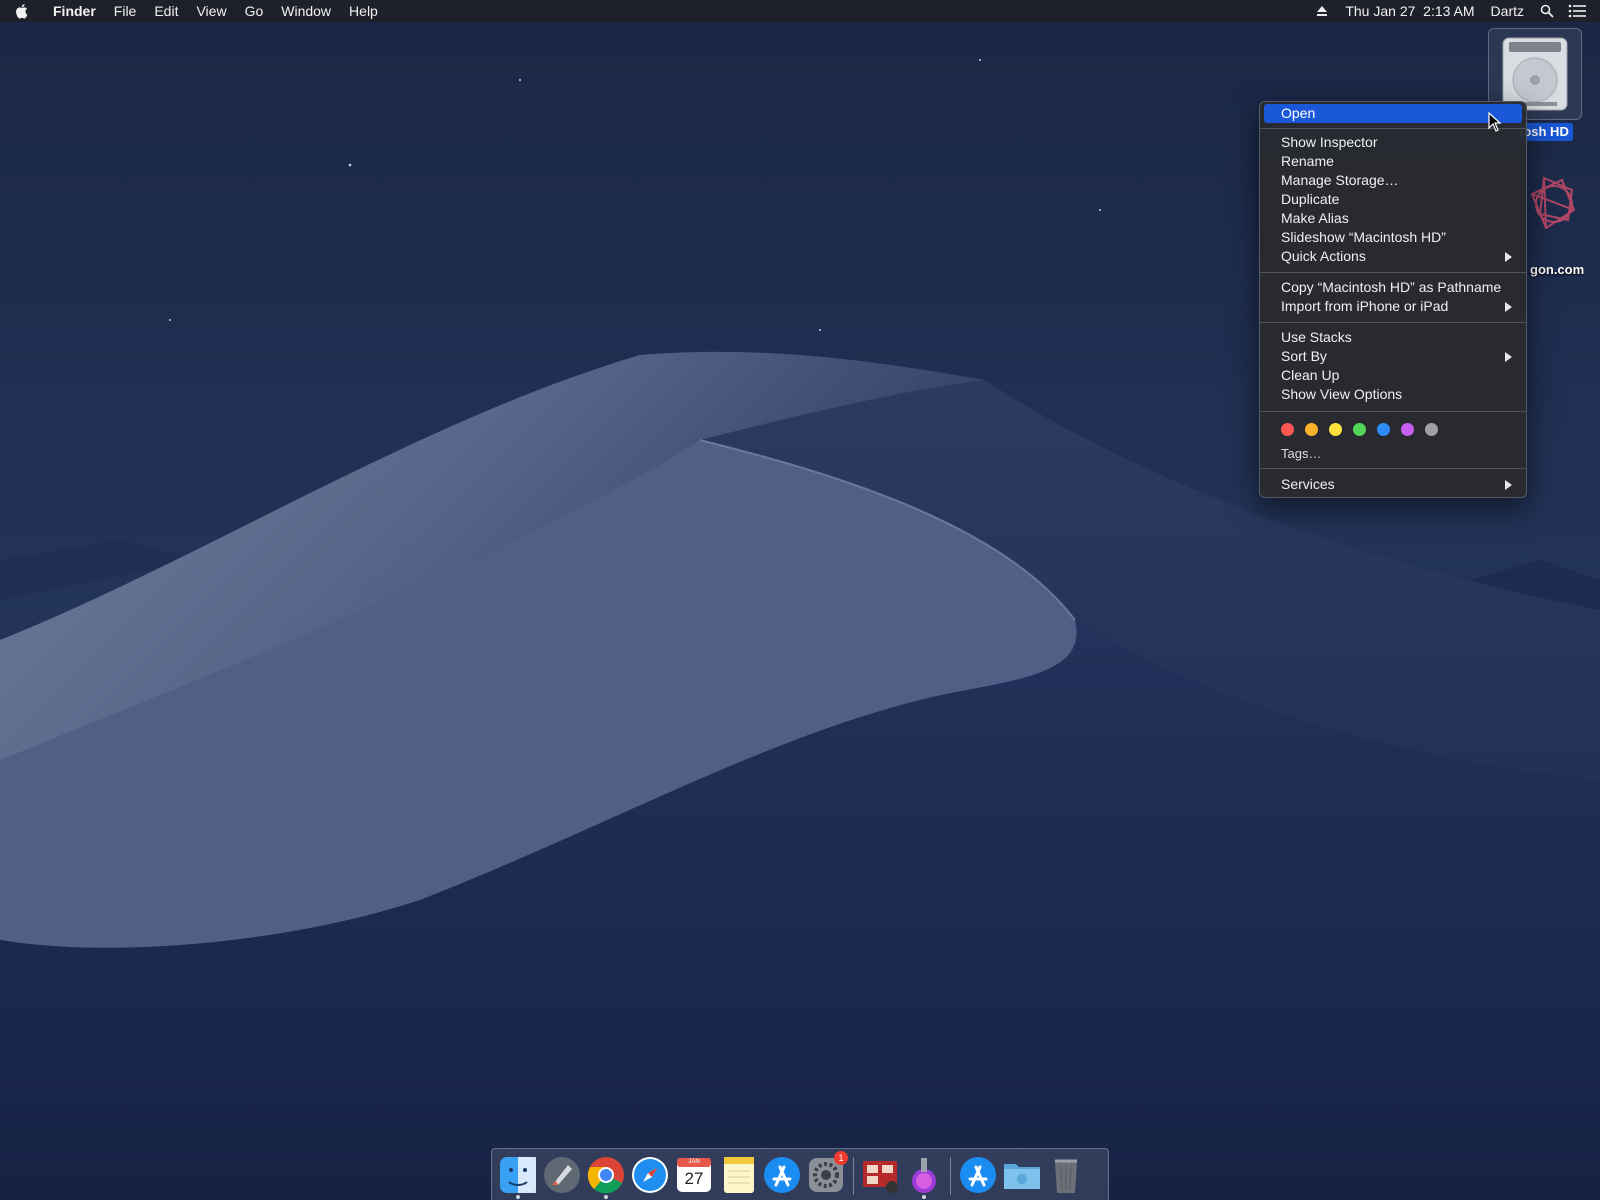 The image size is (1600, 1200). Describe the element at coordinates (1359, 429) in the screenshot. I see `tag-green` at that location.